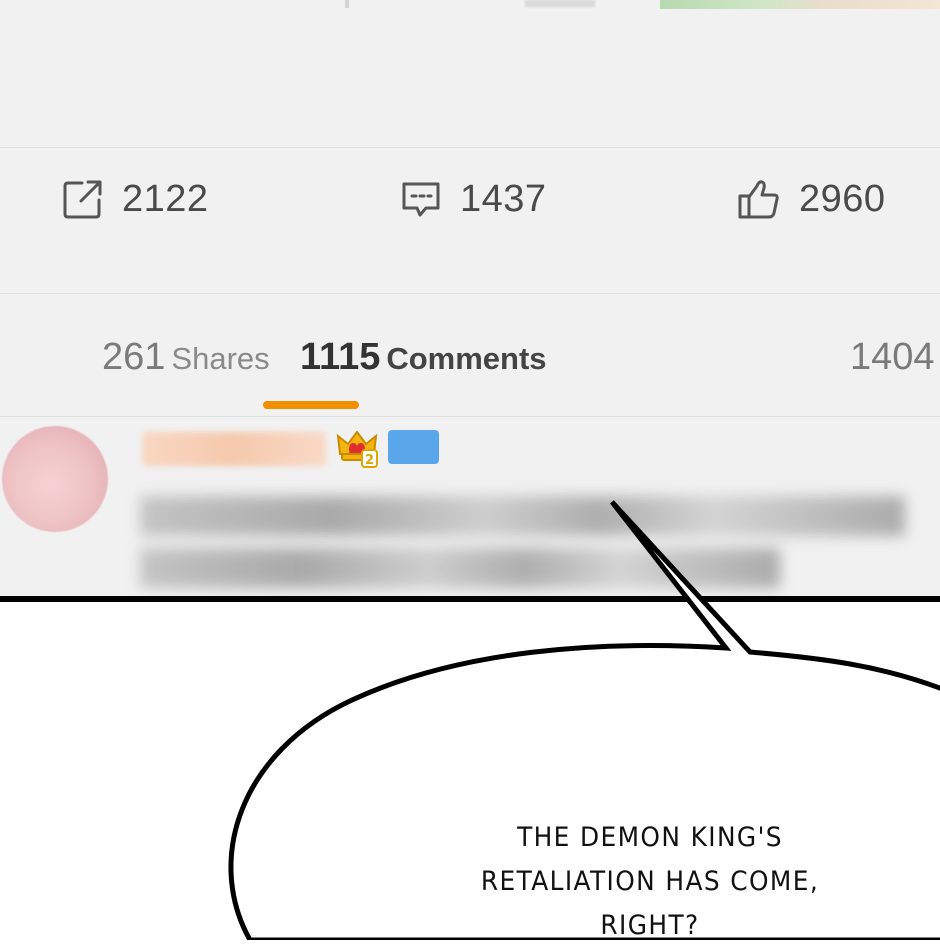 The width and height of the screenshot is (940, 948). I want to click on comment-count: 1437, so click(503, 198).